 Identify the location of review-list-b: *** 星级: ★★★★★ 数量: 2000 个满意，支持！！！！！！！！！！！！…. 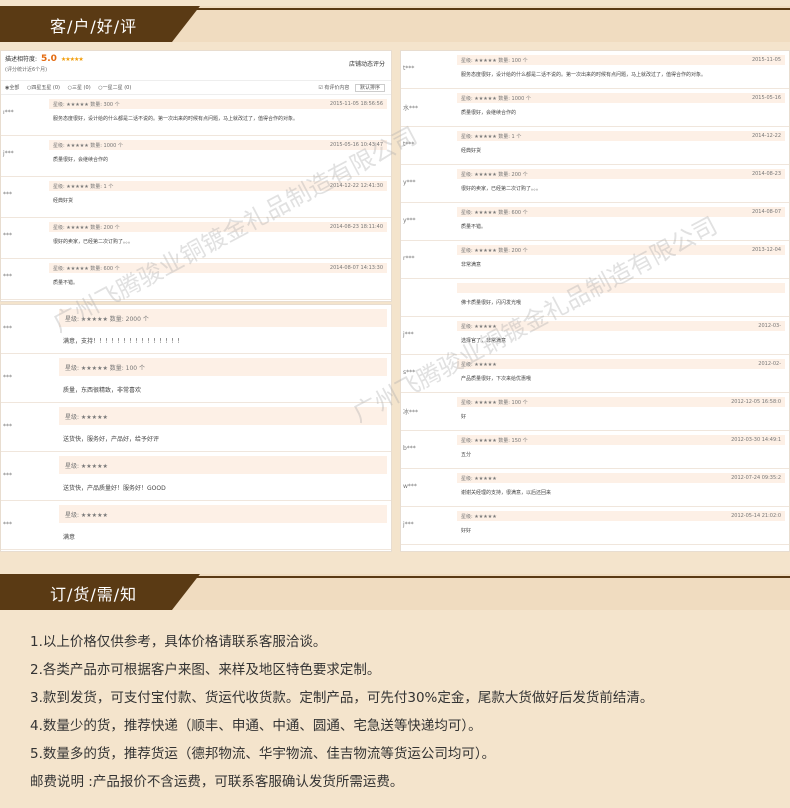
(196, 427).